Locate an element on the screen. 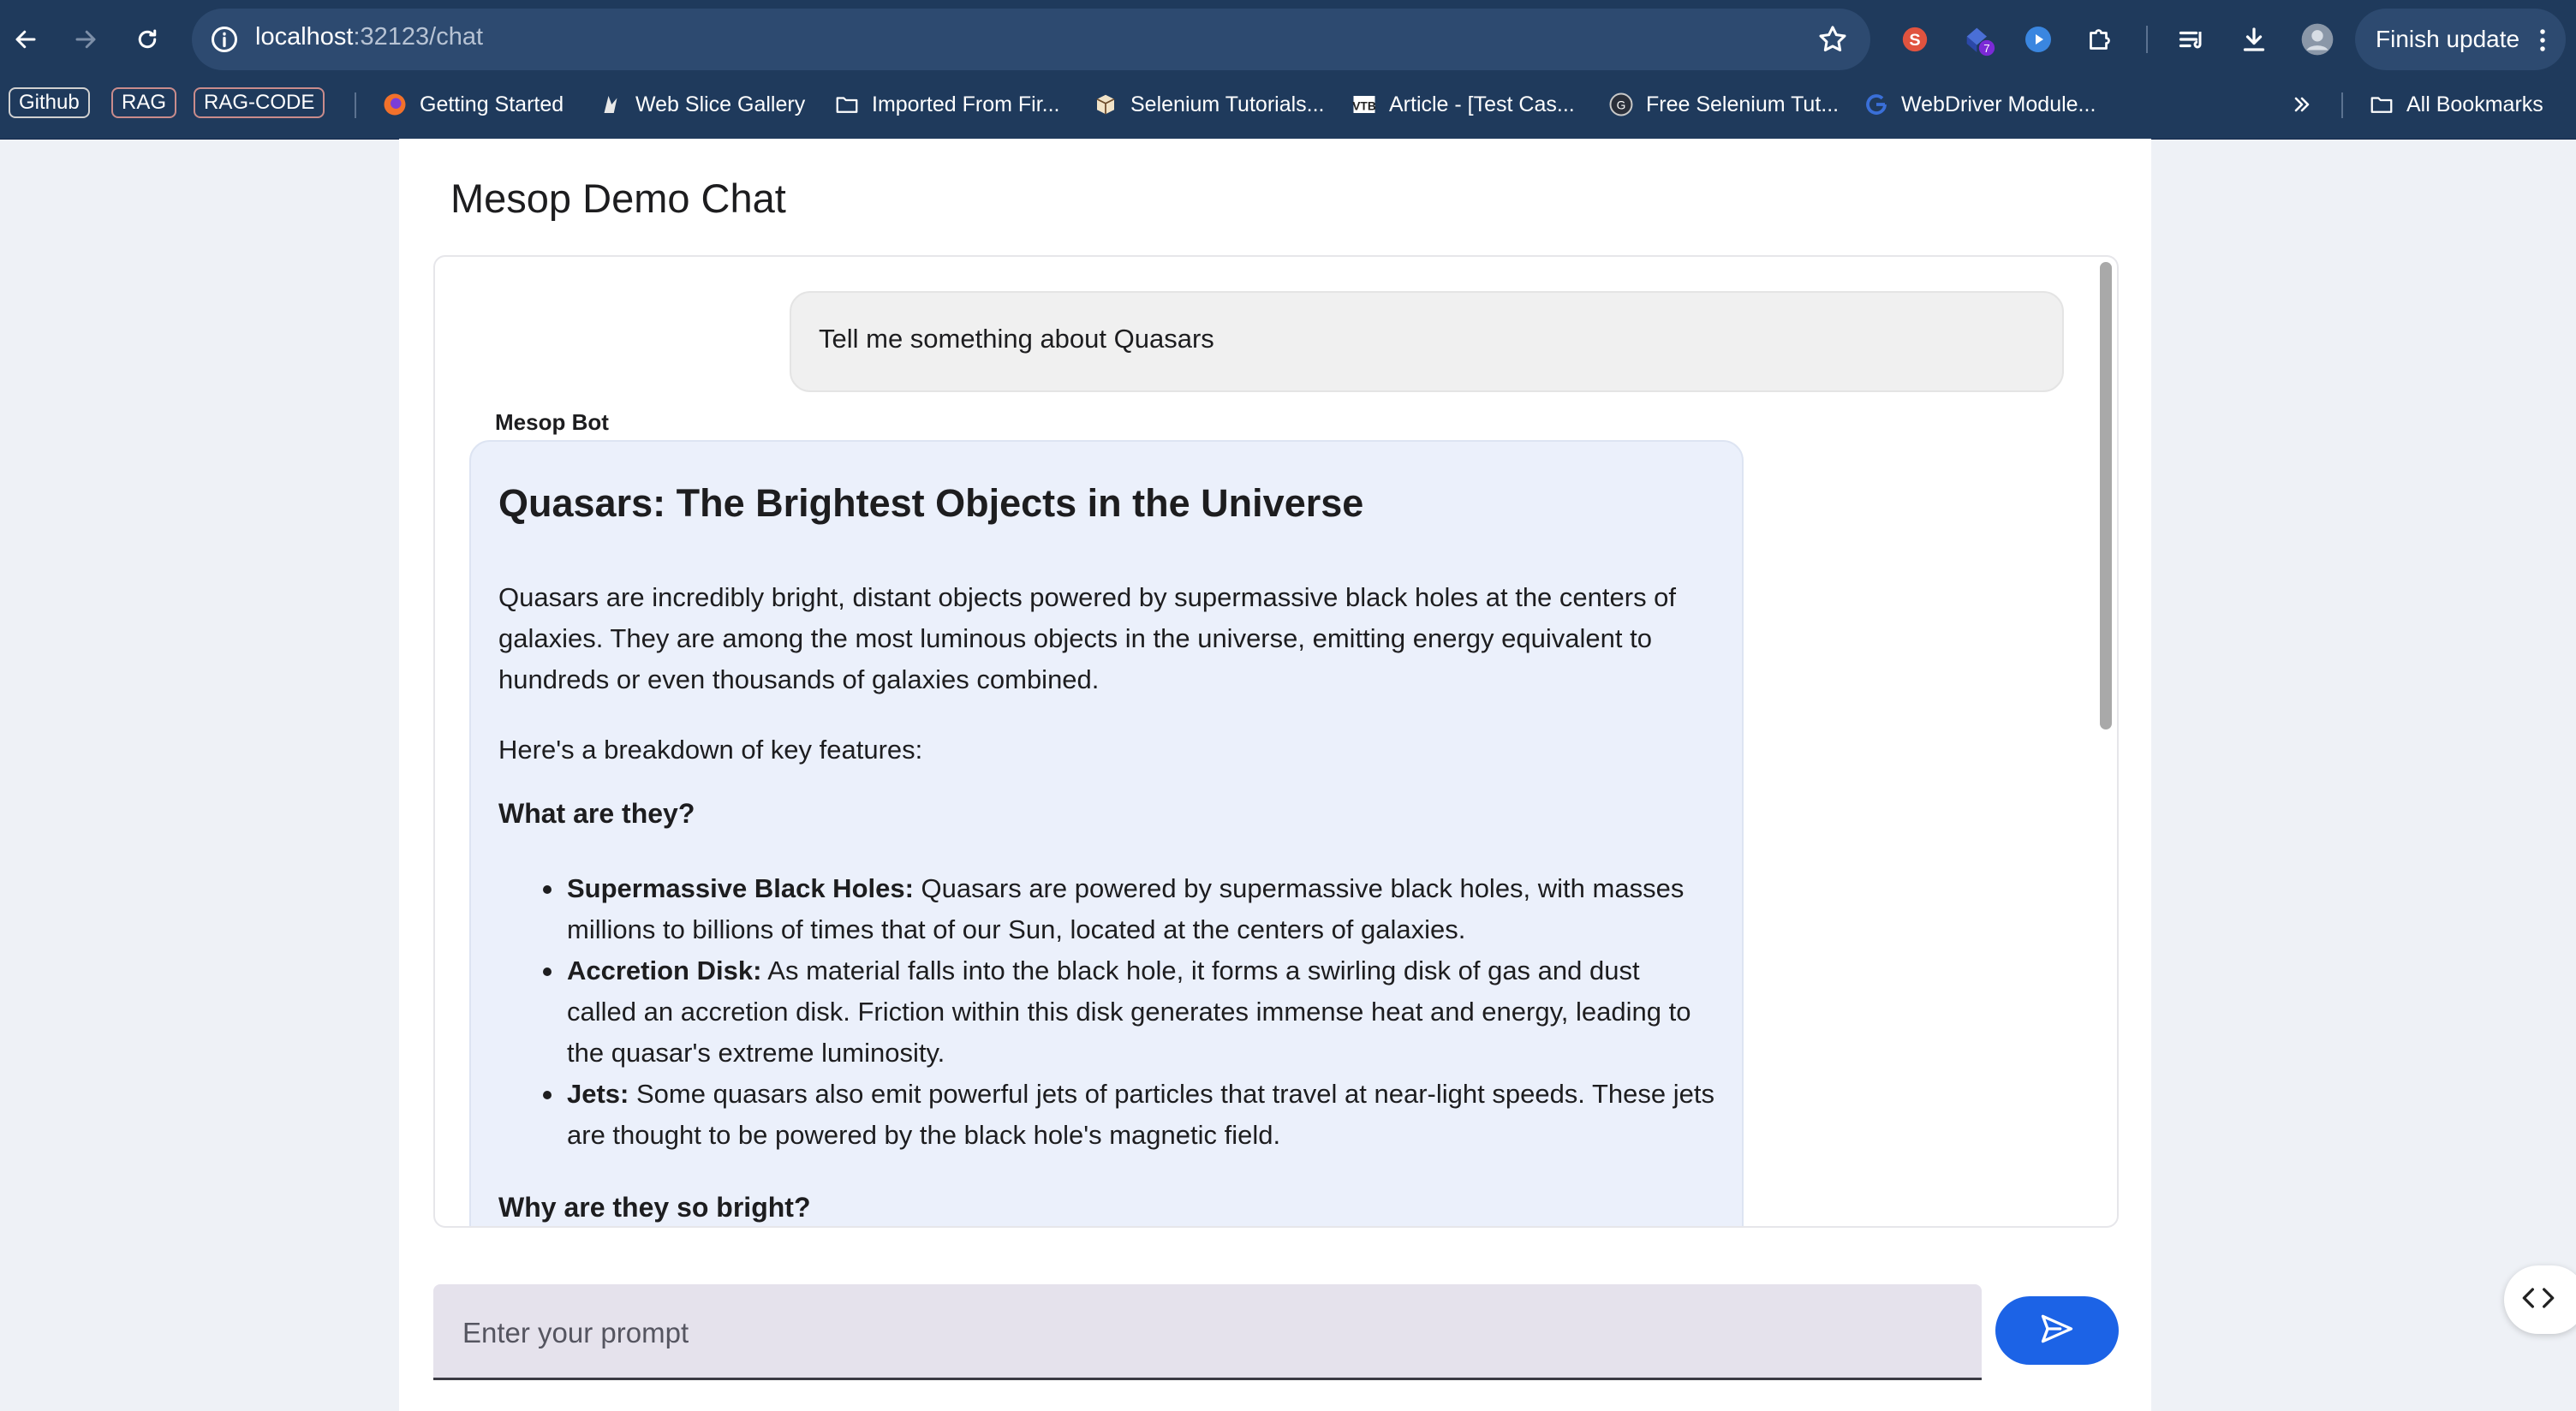 The width and height of the screenshot is (2576, 1411). bot-paragraph-breakdown: Here's a breakdown of key features: is located at coordinates (710, 750).